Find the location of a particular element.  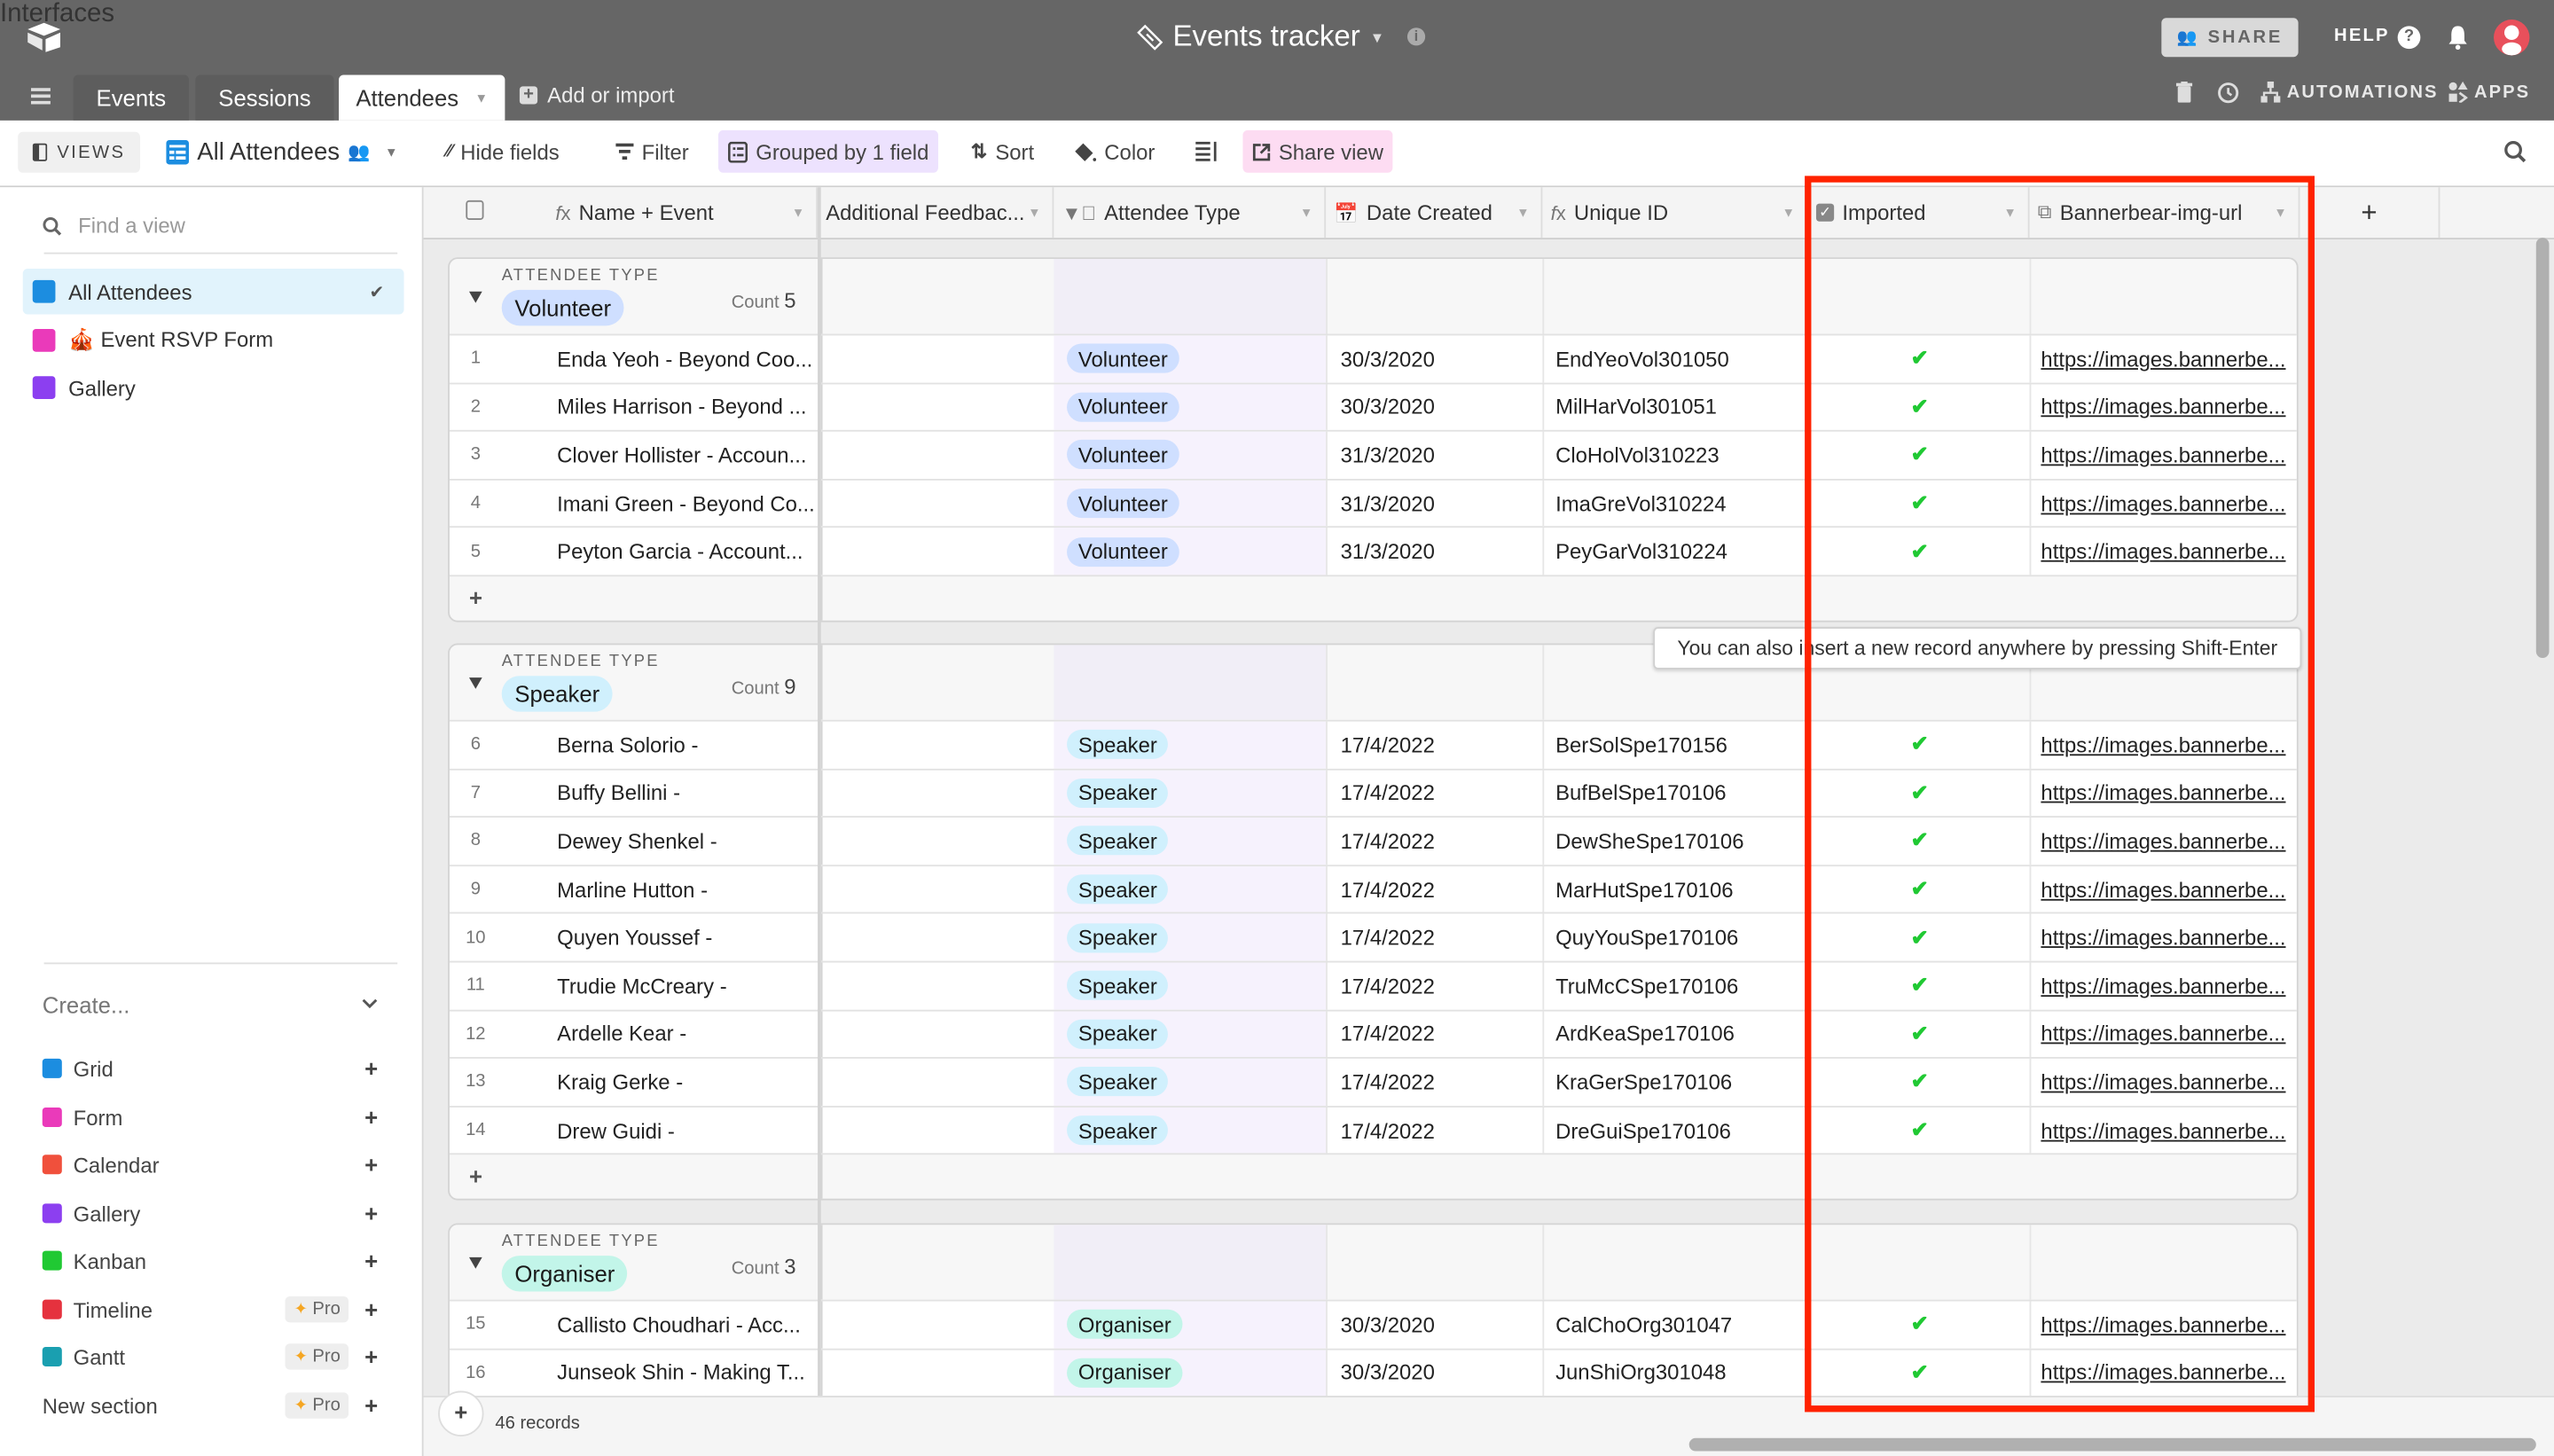

cell-unique-id: TruMcCSpe170106 is located at coordinates (1674, 986).